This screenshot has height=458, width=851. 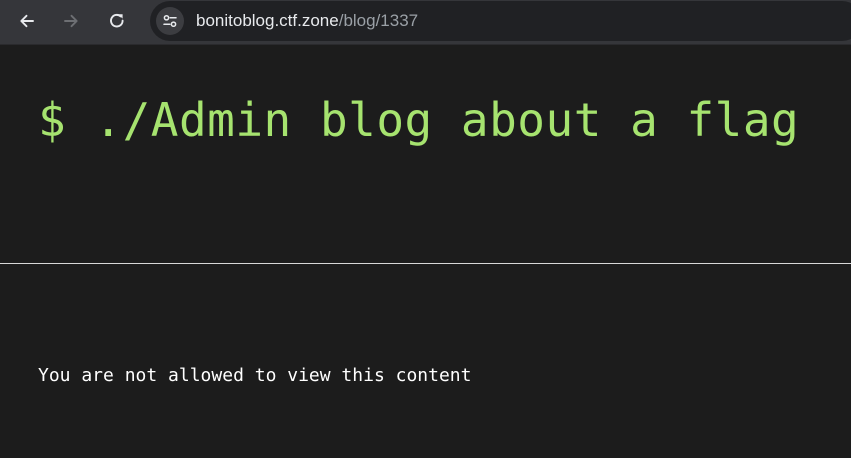 I want to click on access-denied-message: You are not allowed to view this content, so click(x=255, y=375).